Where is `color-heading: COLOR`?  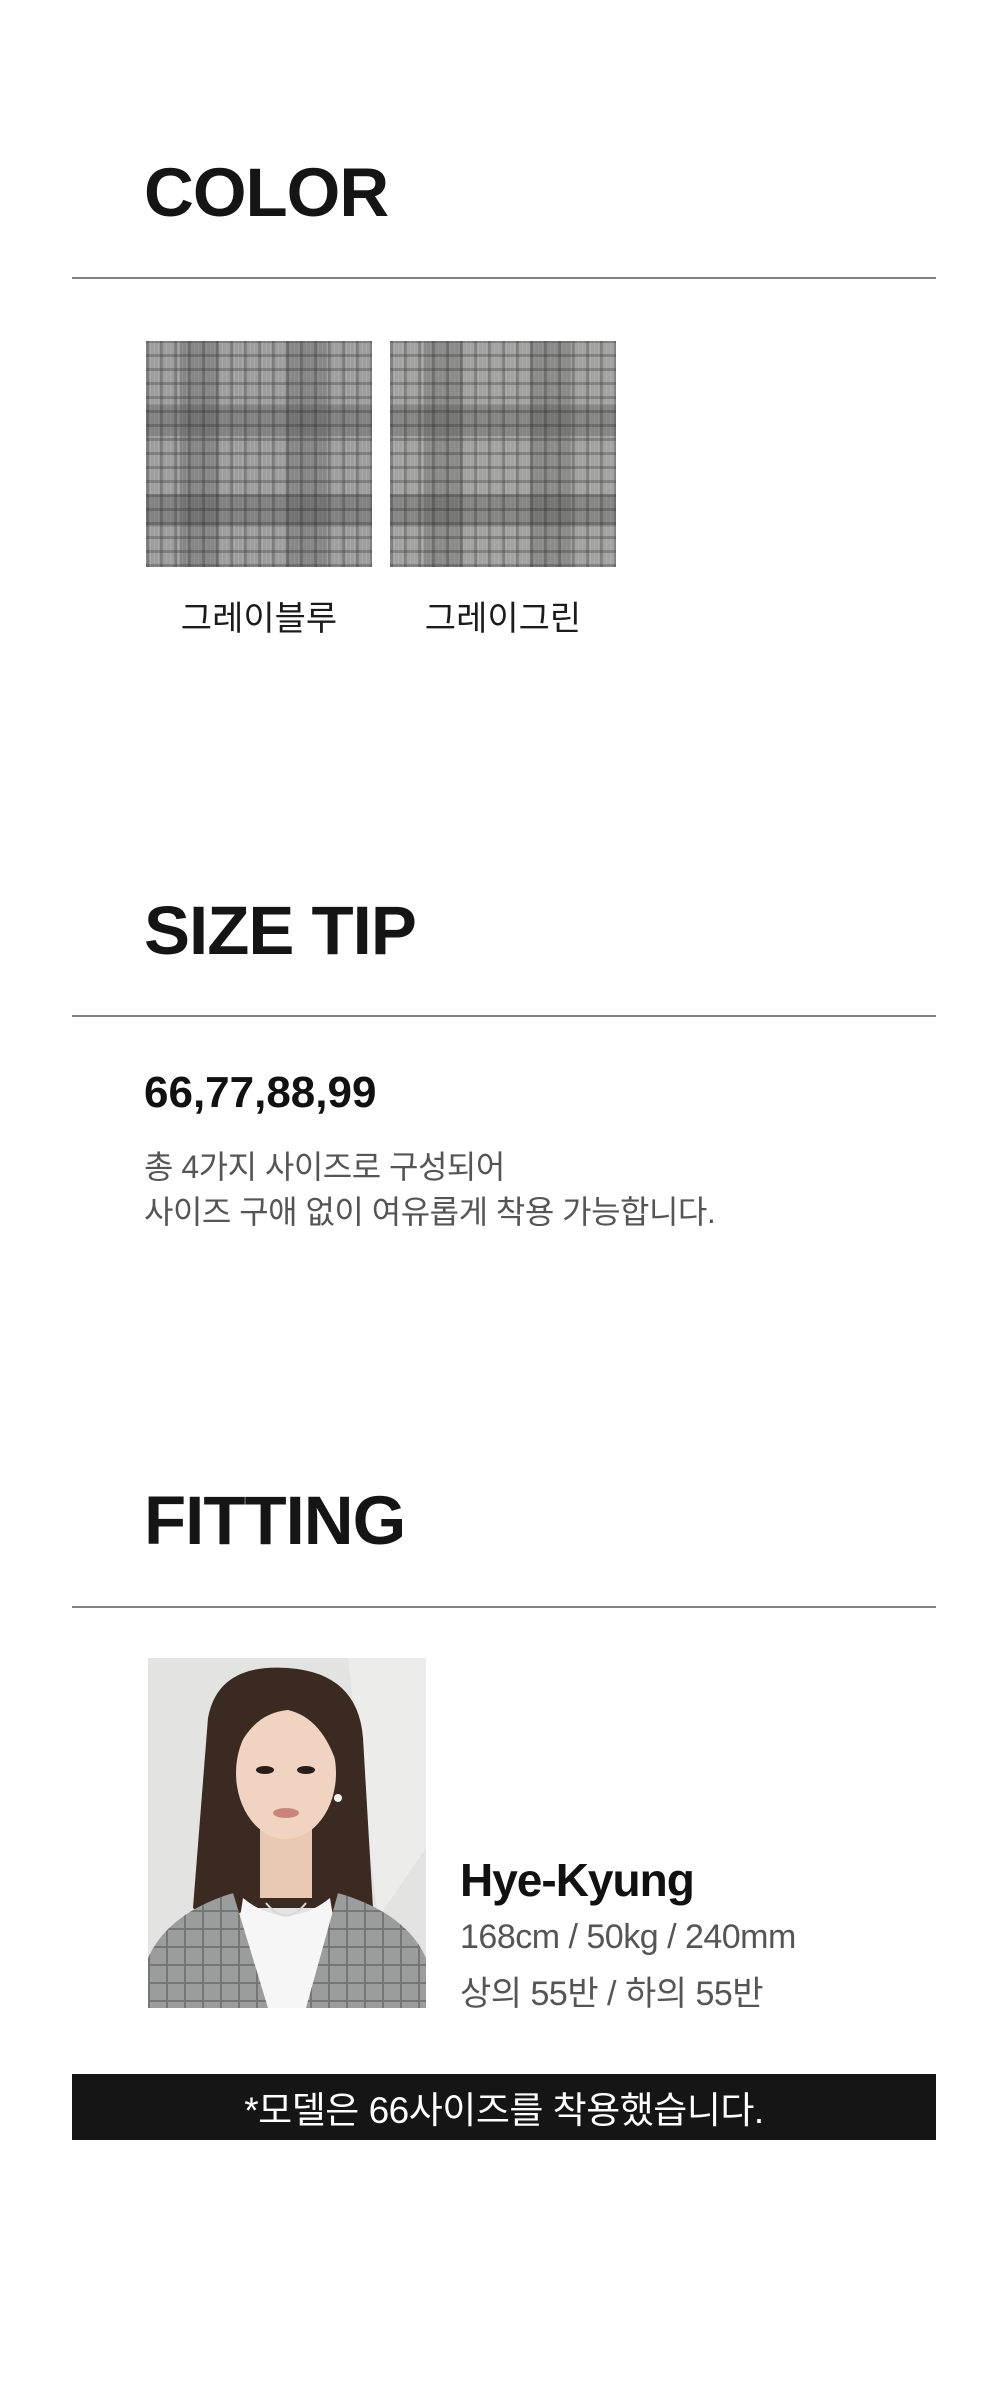
color-heading: COLOR is located at coordinates (266, 192).